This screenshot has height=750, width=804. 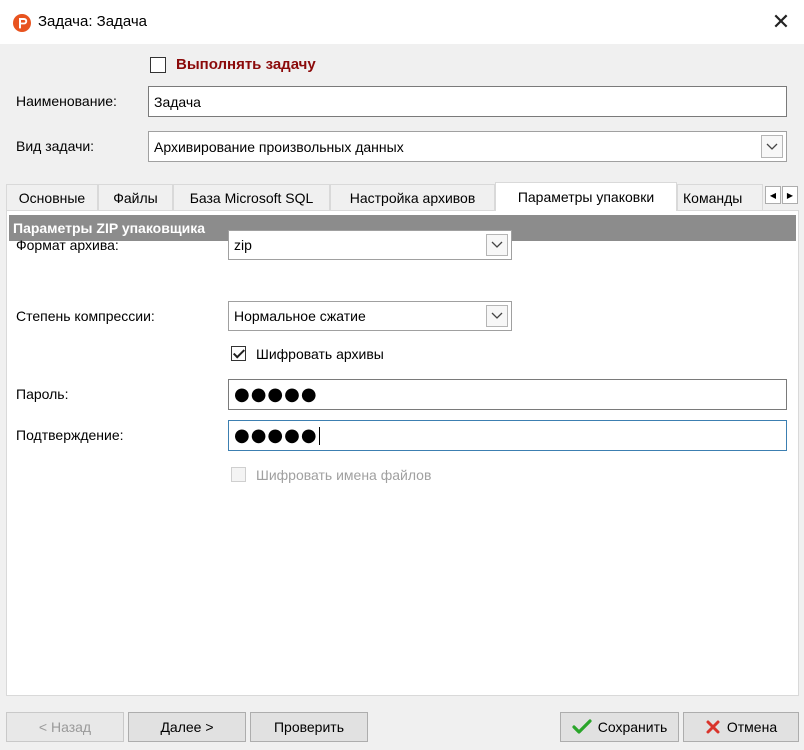 What do you see at coordinates (158, 65) in the screenshot?
I see `run-task-checkbox` at bounding box center [158, 65].